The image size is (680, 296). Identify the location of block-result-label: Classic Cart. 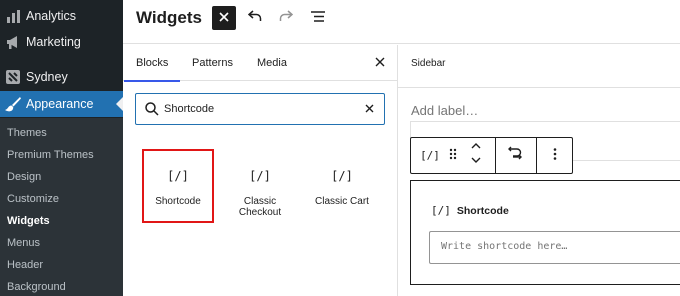
(342, 201).